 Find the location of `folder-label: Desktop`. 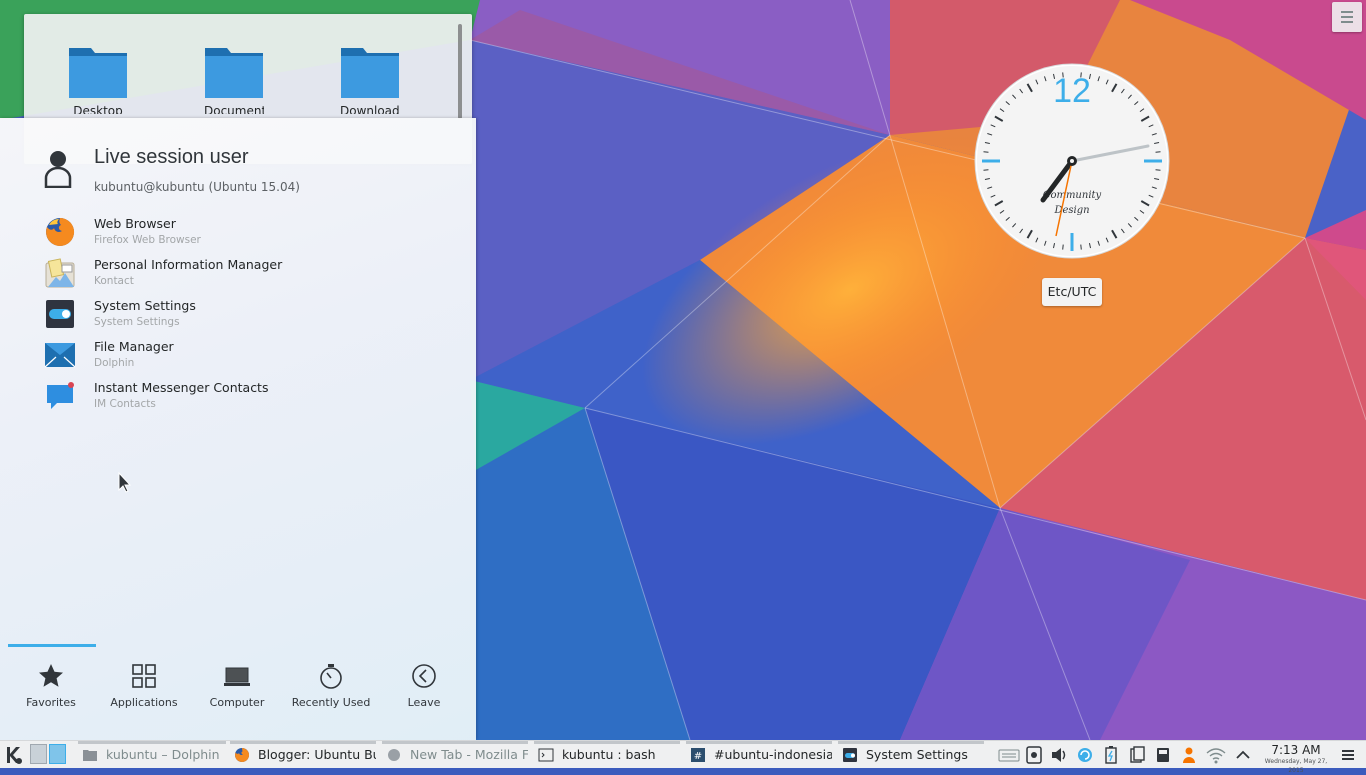

folder-label: Desktop is located at coordinates (98, 109).